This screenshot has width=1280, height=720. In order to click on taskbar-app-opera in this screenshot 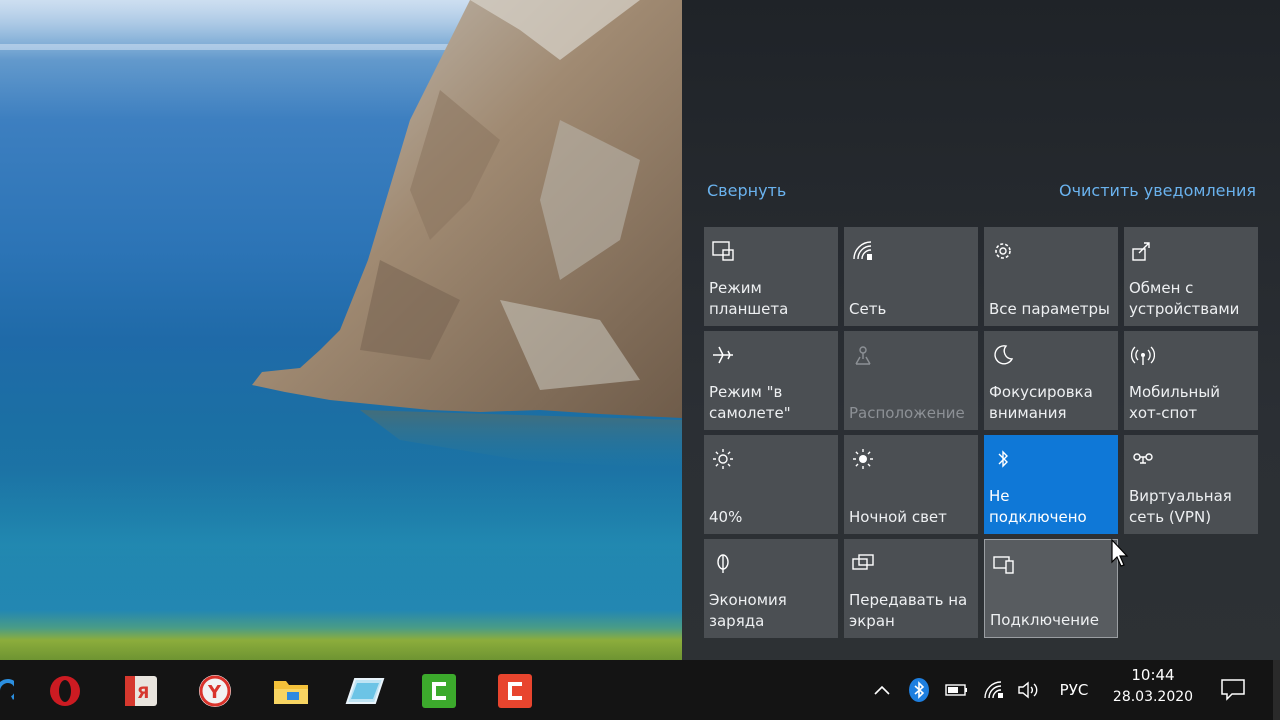, I will do `click(65, 691)`.